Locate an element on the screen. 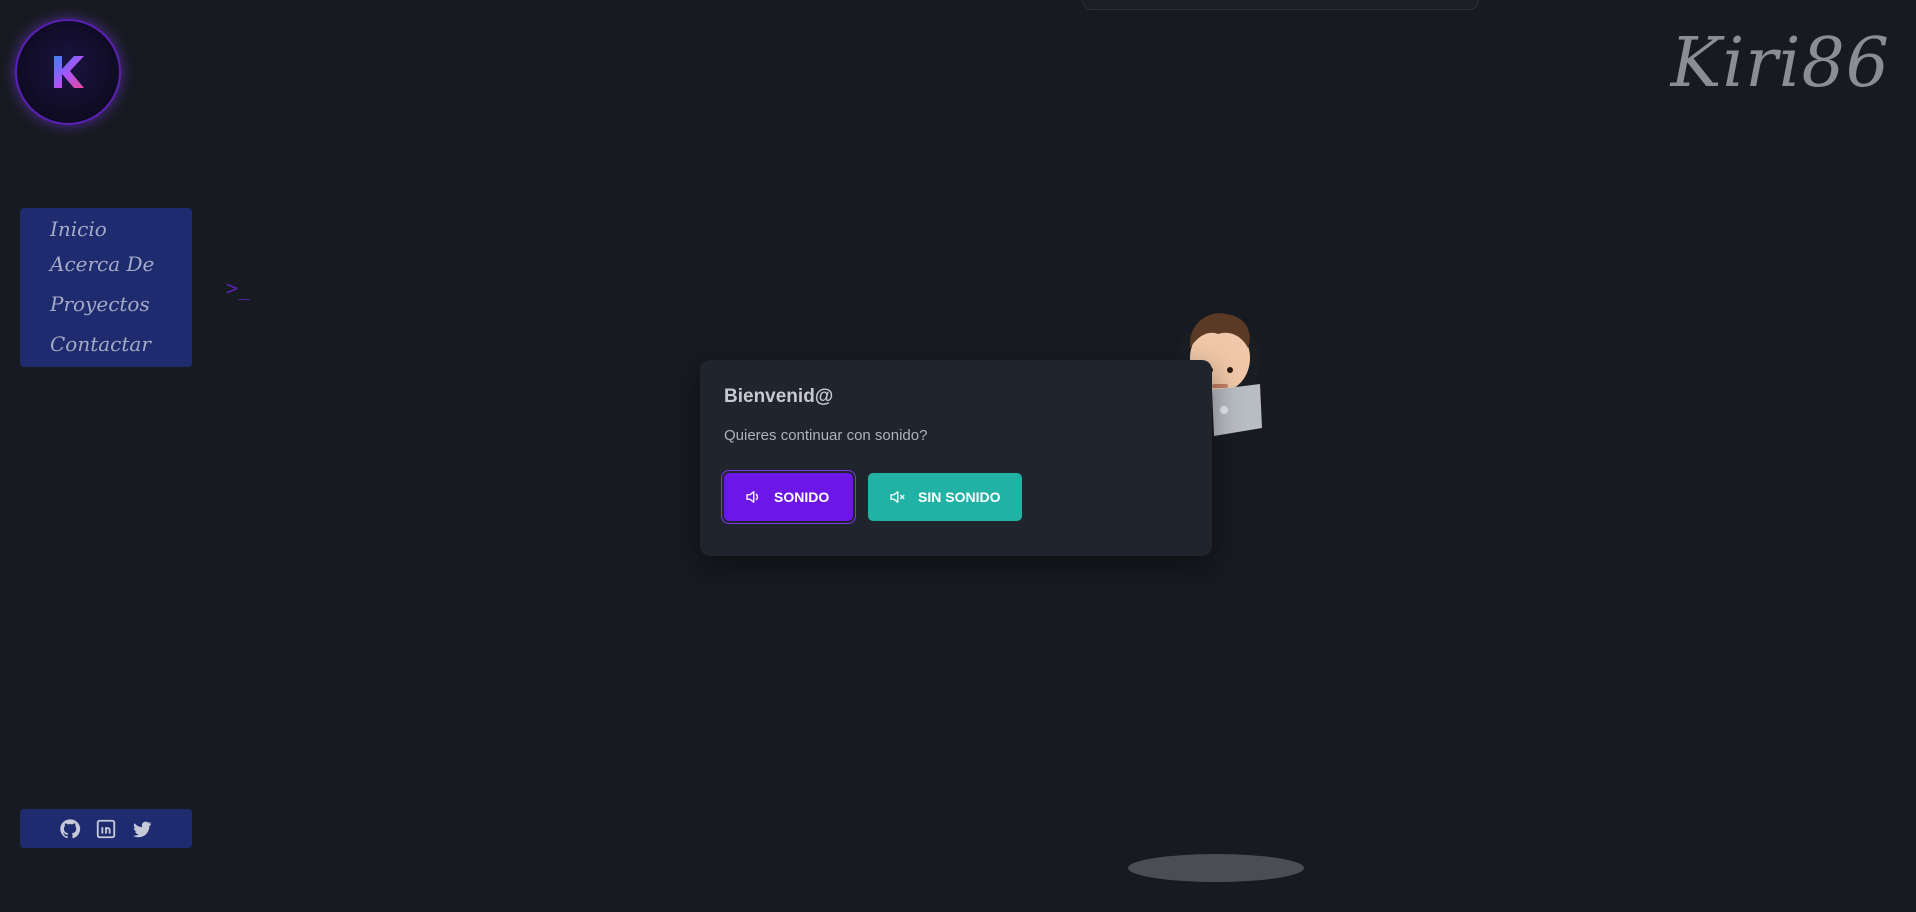 Image resolution: width=1916 pixels, height=912 pixels. site-logo is located at coordinates (68, 72).